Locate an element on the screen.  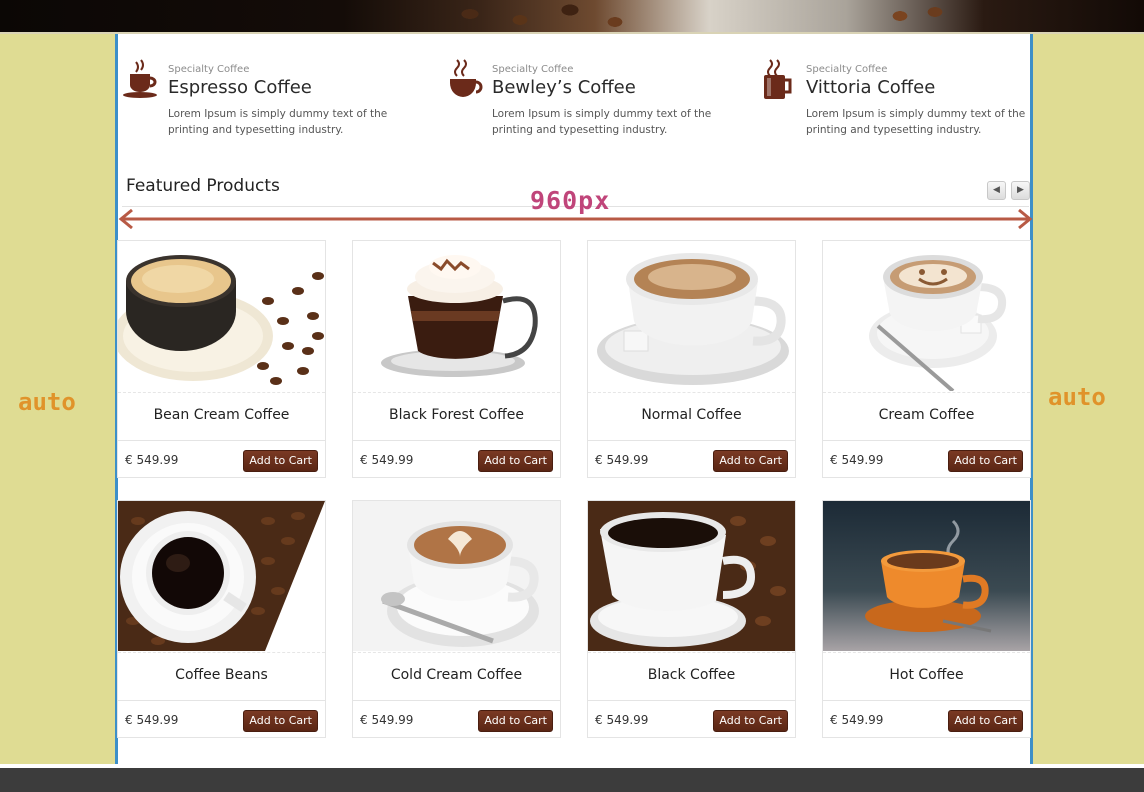
product-card: Bean Cream Coffee € 549.99 Add to Cart is located at coordinates (221, 359).